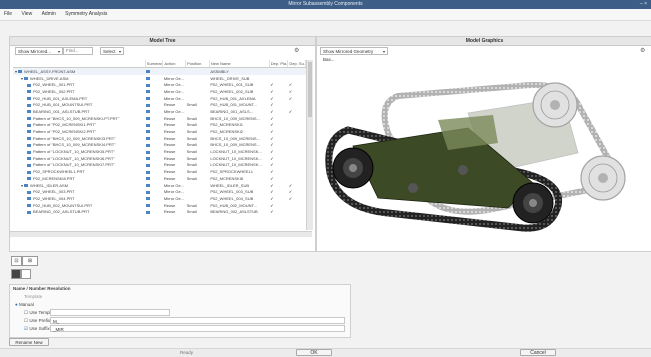 The image size is (651, 357). Describe the element at coordinates (49, 14) in the screenshot. I see `menu-admin: Admin` at that location.